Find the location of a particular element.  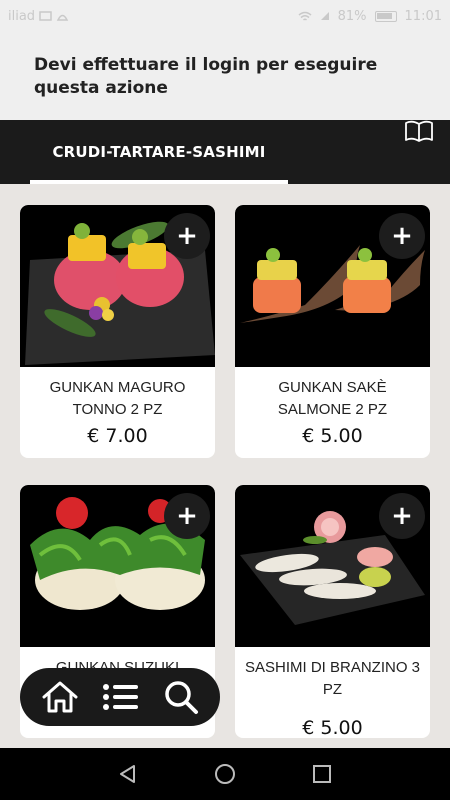

home-circle-icon is located at coordinates (225, 774).